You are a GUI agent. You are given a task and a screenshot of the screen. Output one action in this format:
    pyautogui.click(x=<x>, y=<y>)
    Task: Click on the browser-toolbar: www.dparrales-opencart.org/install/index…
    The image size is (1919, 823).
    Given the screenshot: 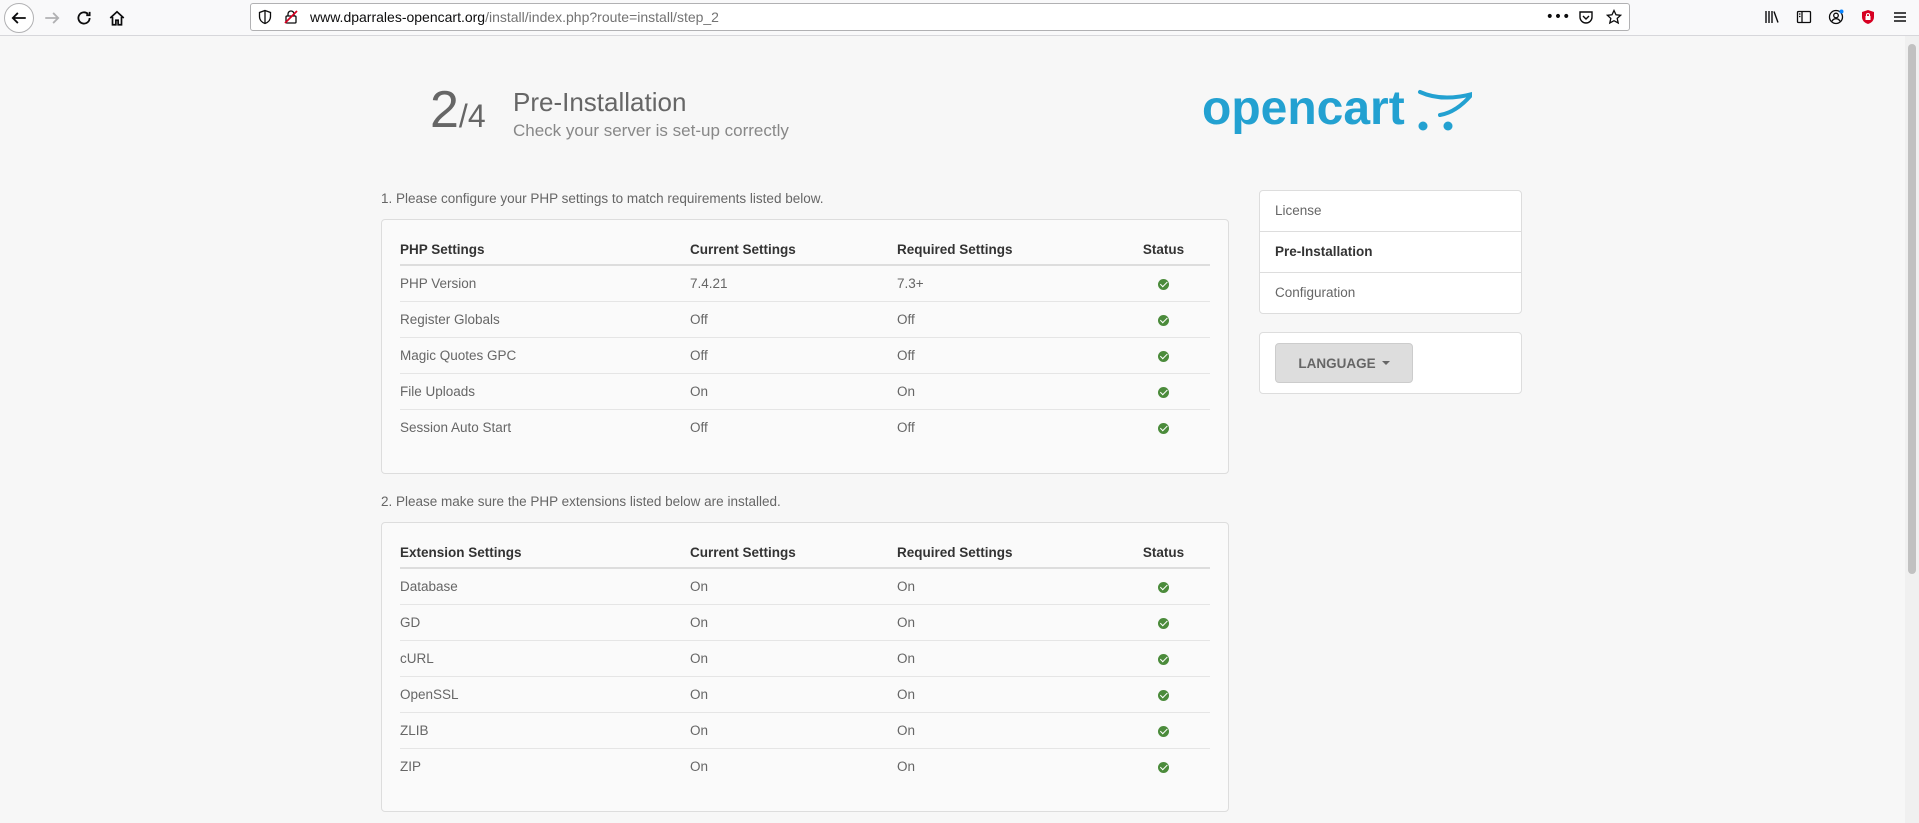 What is the action you would take?
    pyautogui.click(x=959, y=18)
    